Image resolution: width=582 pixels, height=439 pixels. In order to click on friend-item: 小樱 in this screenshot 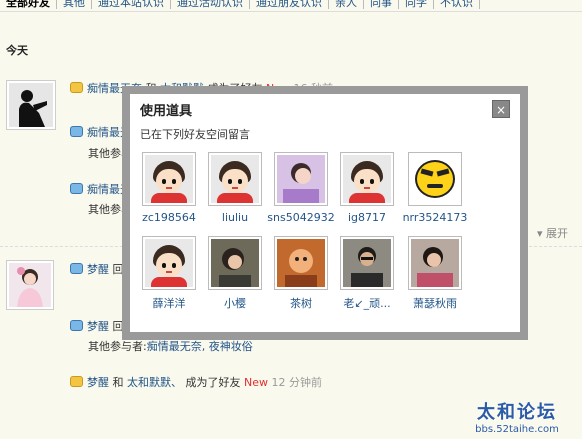, I will do `click(235, 273)`.